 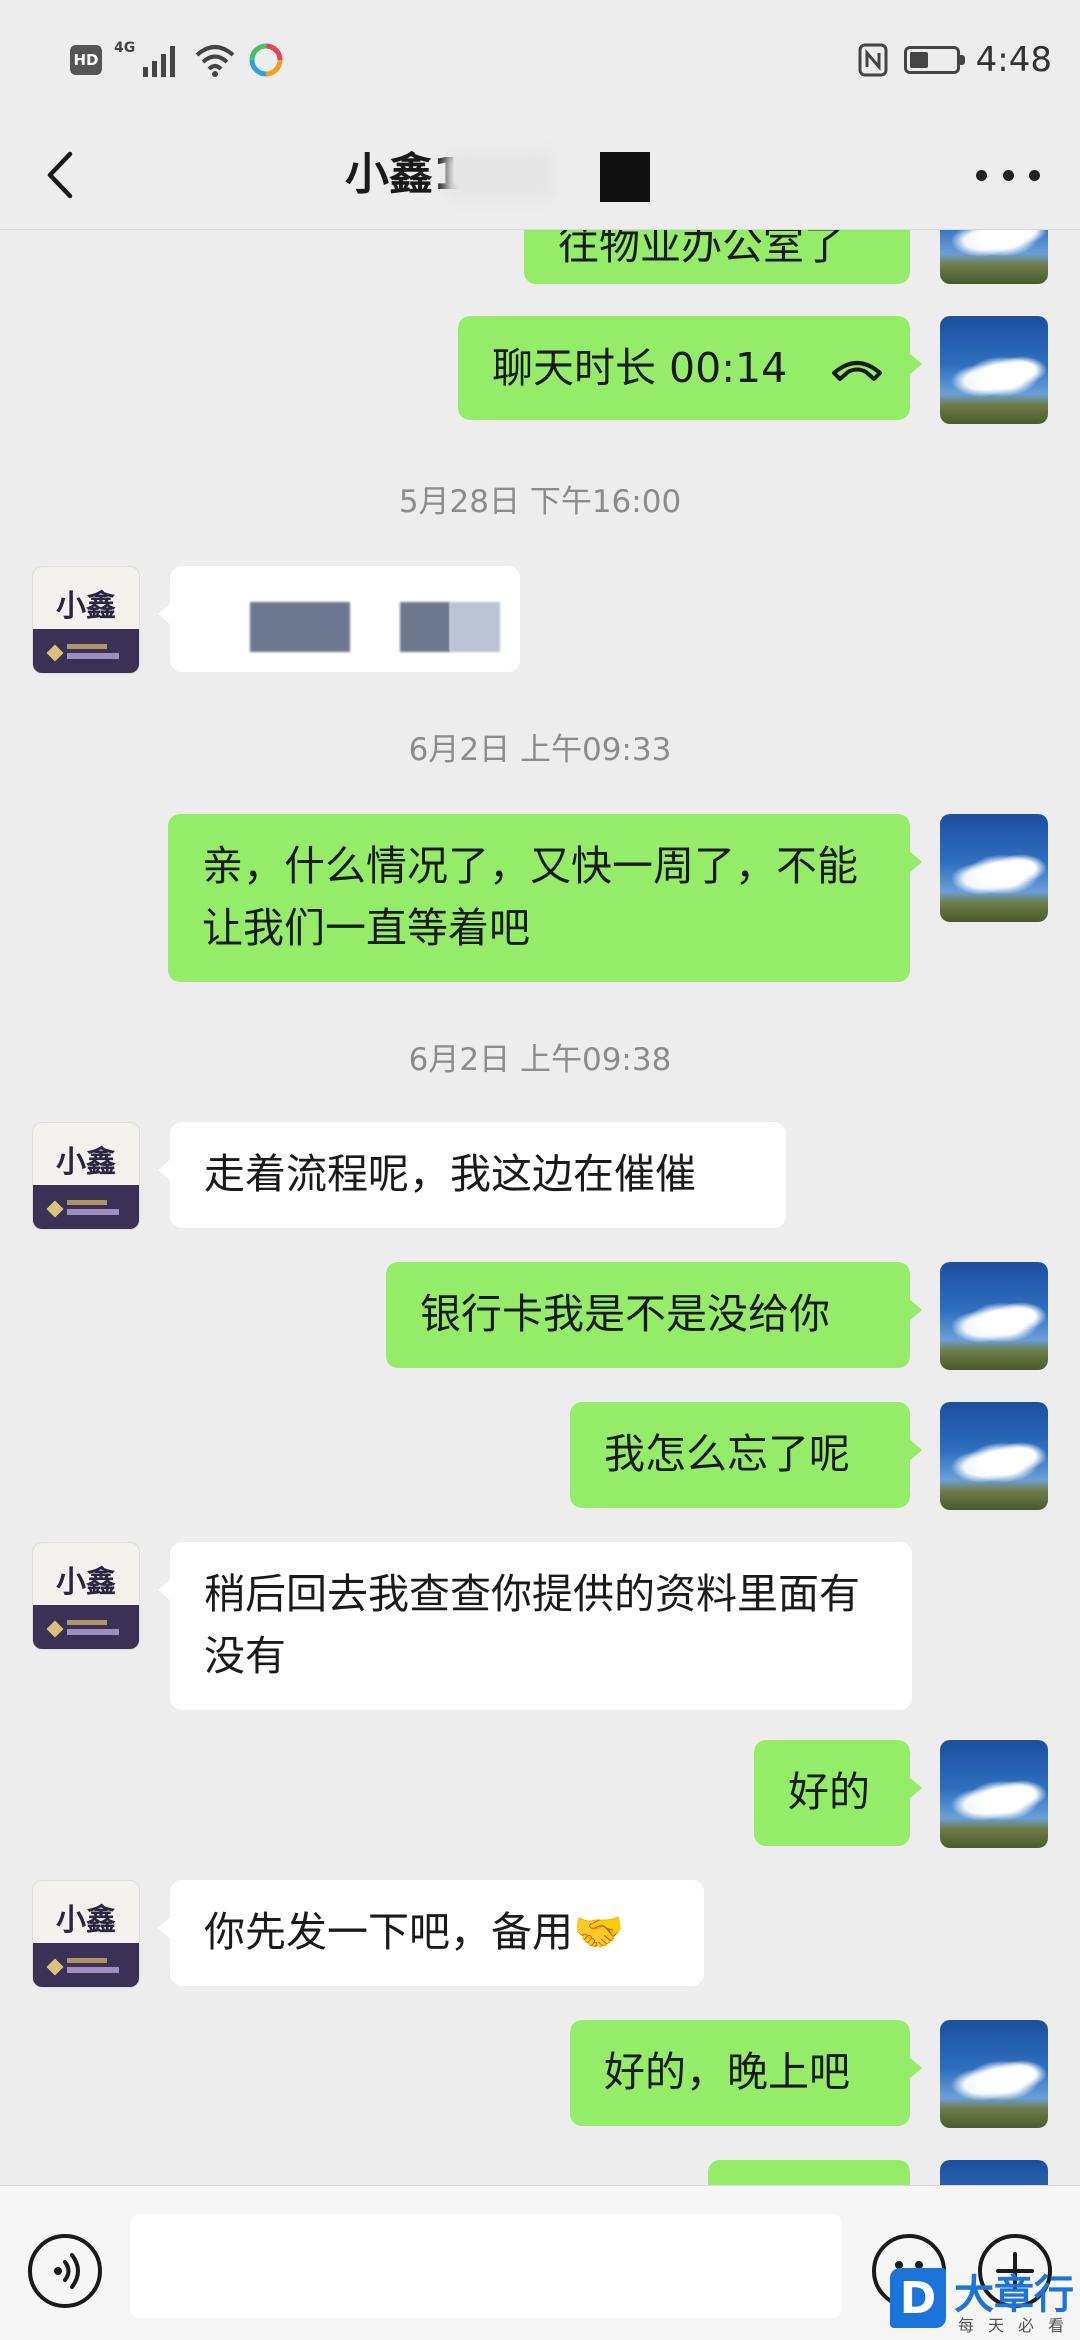 What do you see at coordinates (414, 1932) in the screenshot?
I see `message-text: 你先发一下吧，备用🤝` at bounding box center [414, 1932].